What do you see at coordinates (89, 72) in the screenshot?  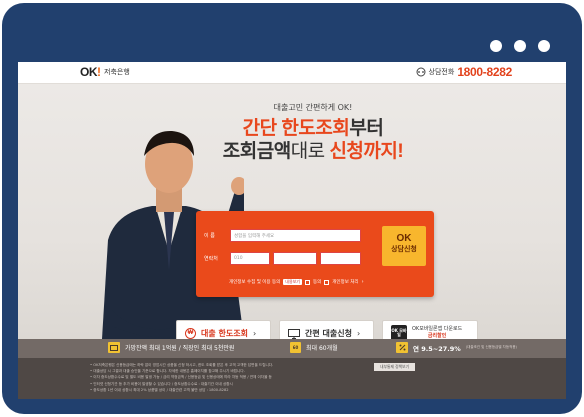 I see `logo-mark: OK` at bounding box center [89, 72].